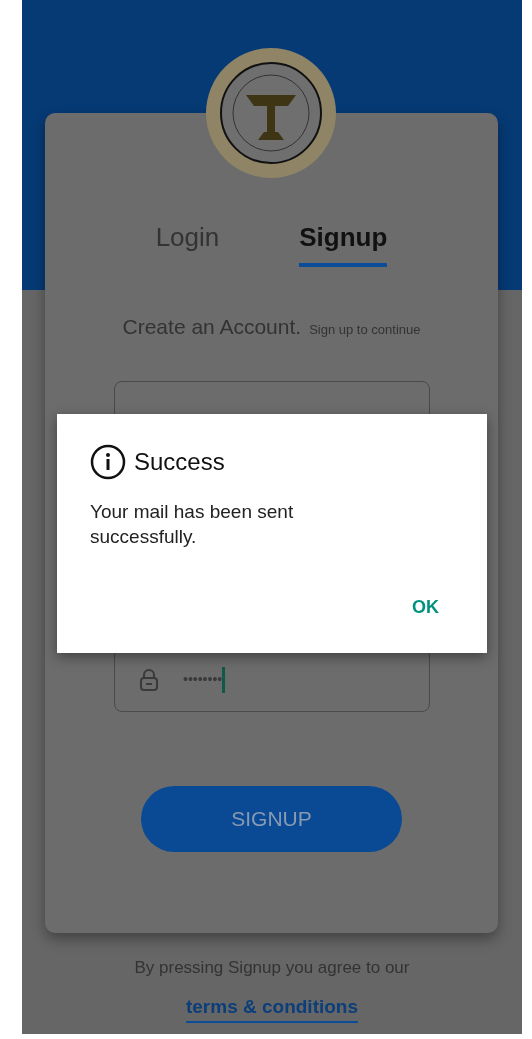  Describe the element at coordinates (108, 462) in the screenshot. I see `info-icon` at that location.